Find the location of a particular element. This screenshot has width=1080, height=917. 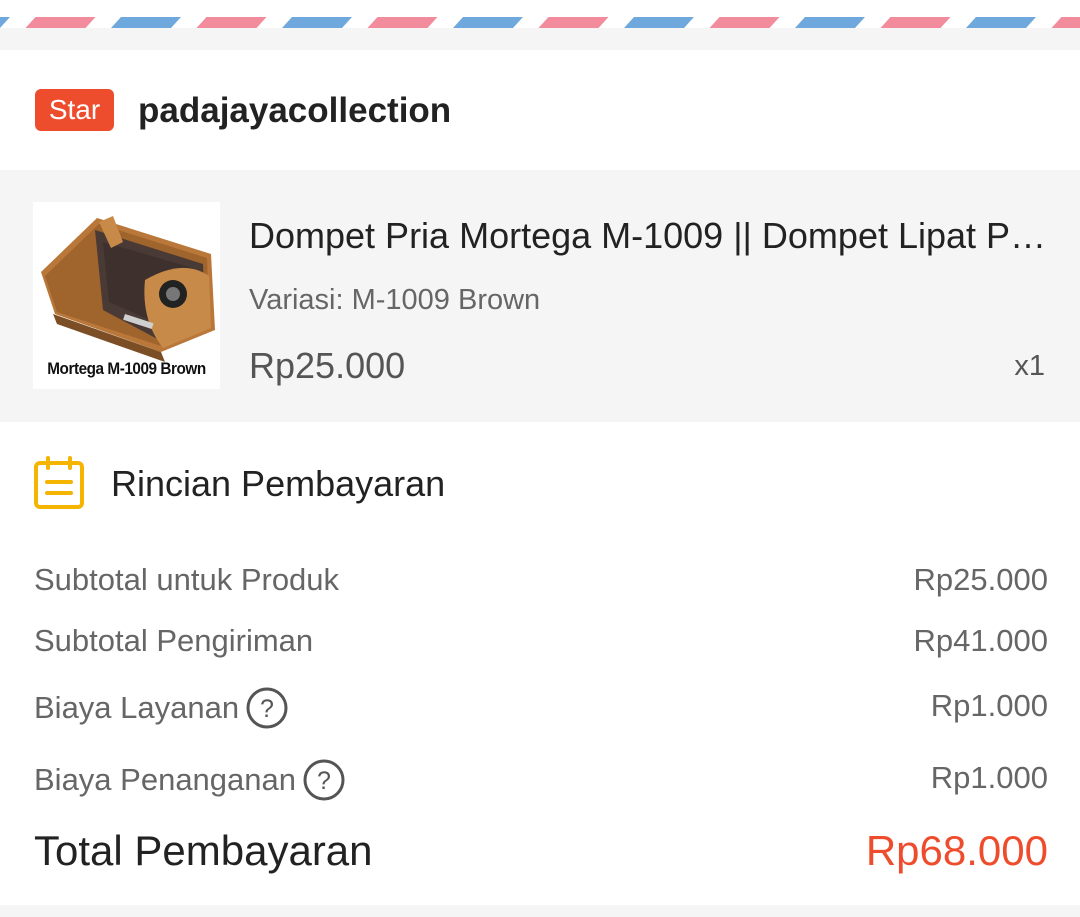

row-value: Rp41.000 is located at coordinates (980, 640).